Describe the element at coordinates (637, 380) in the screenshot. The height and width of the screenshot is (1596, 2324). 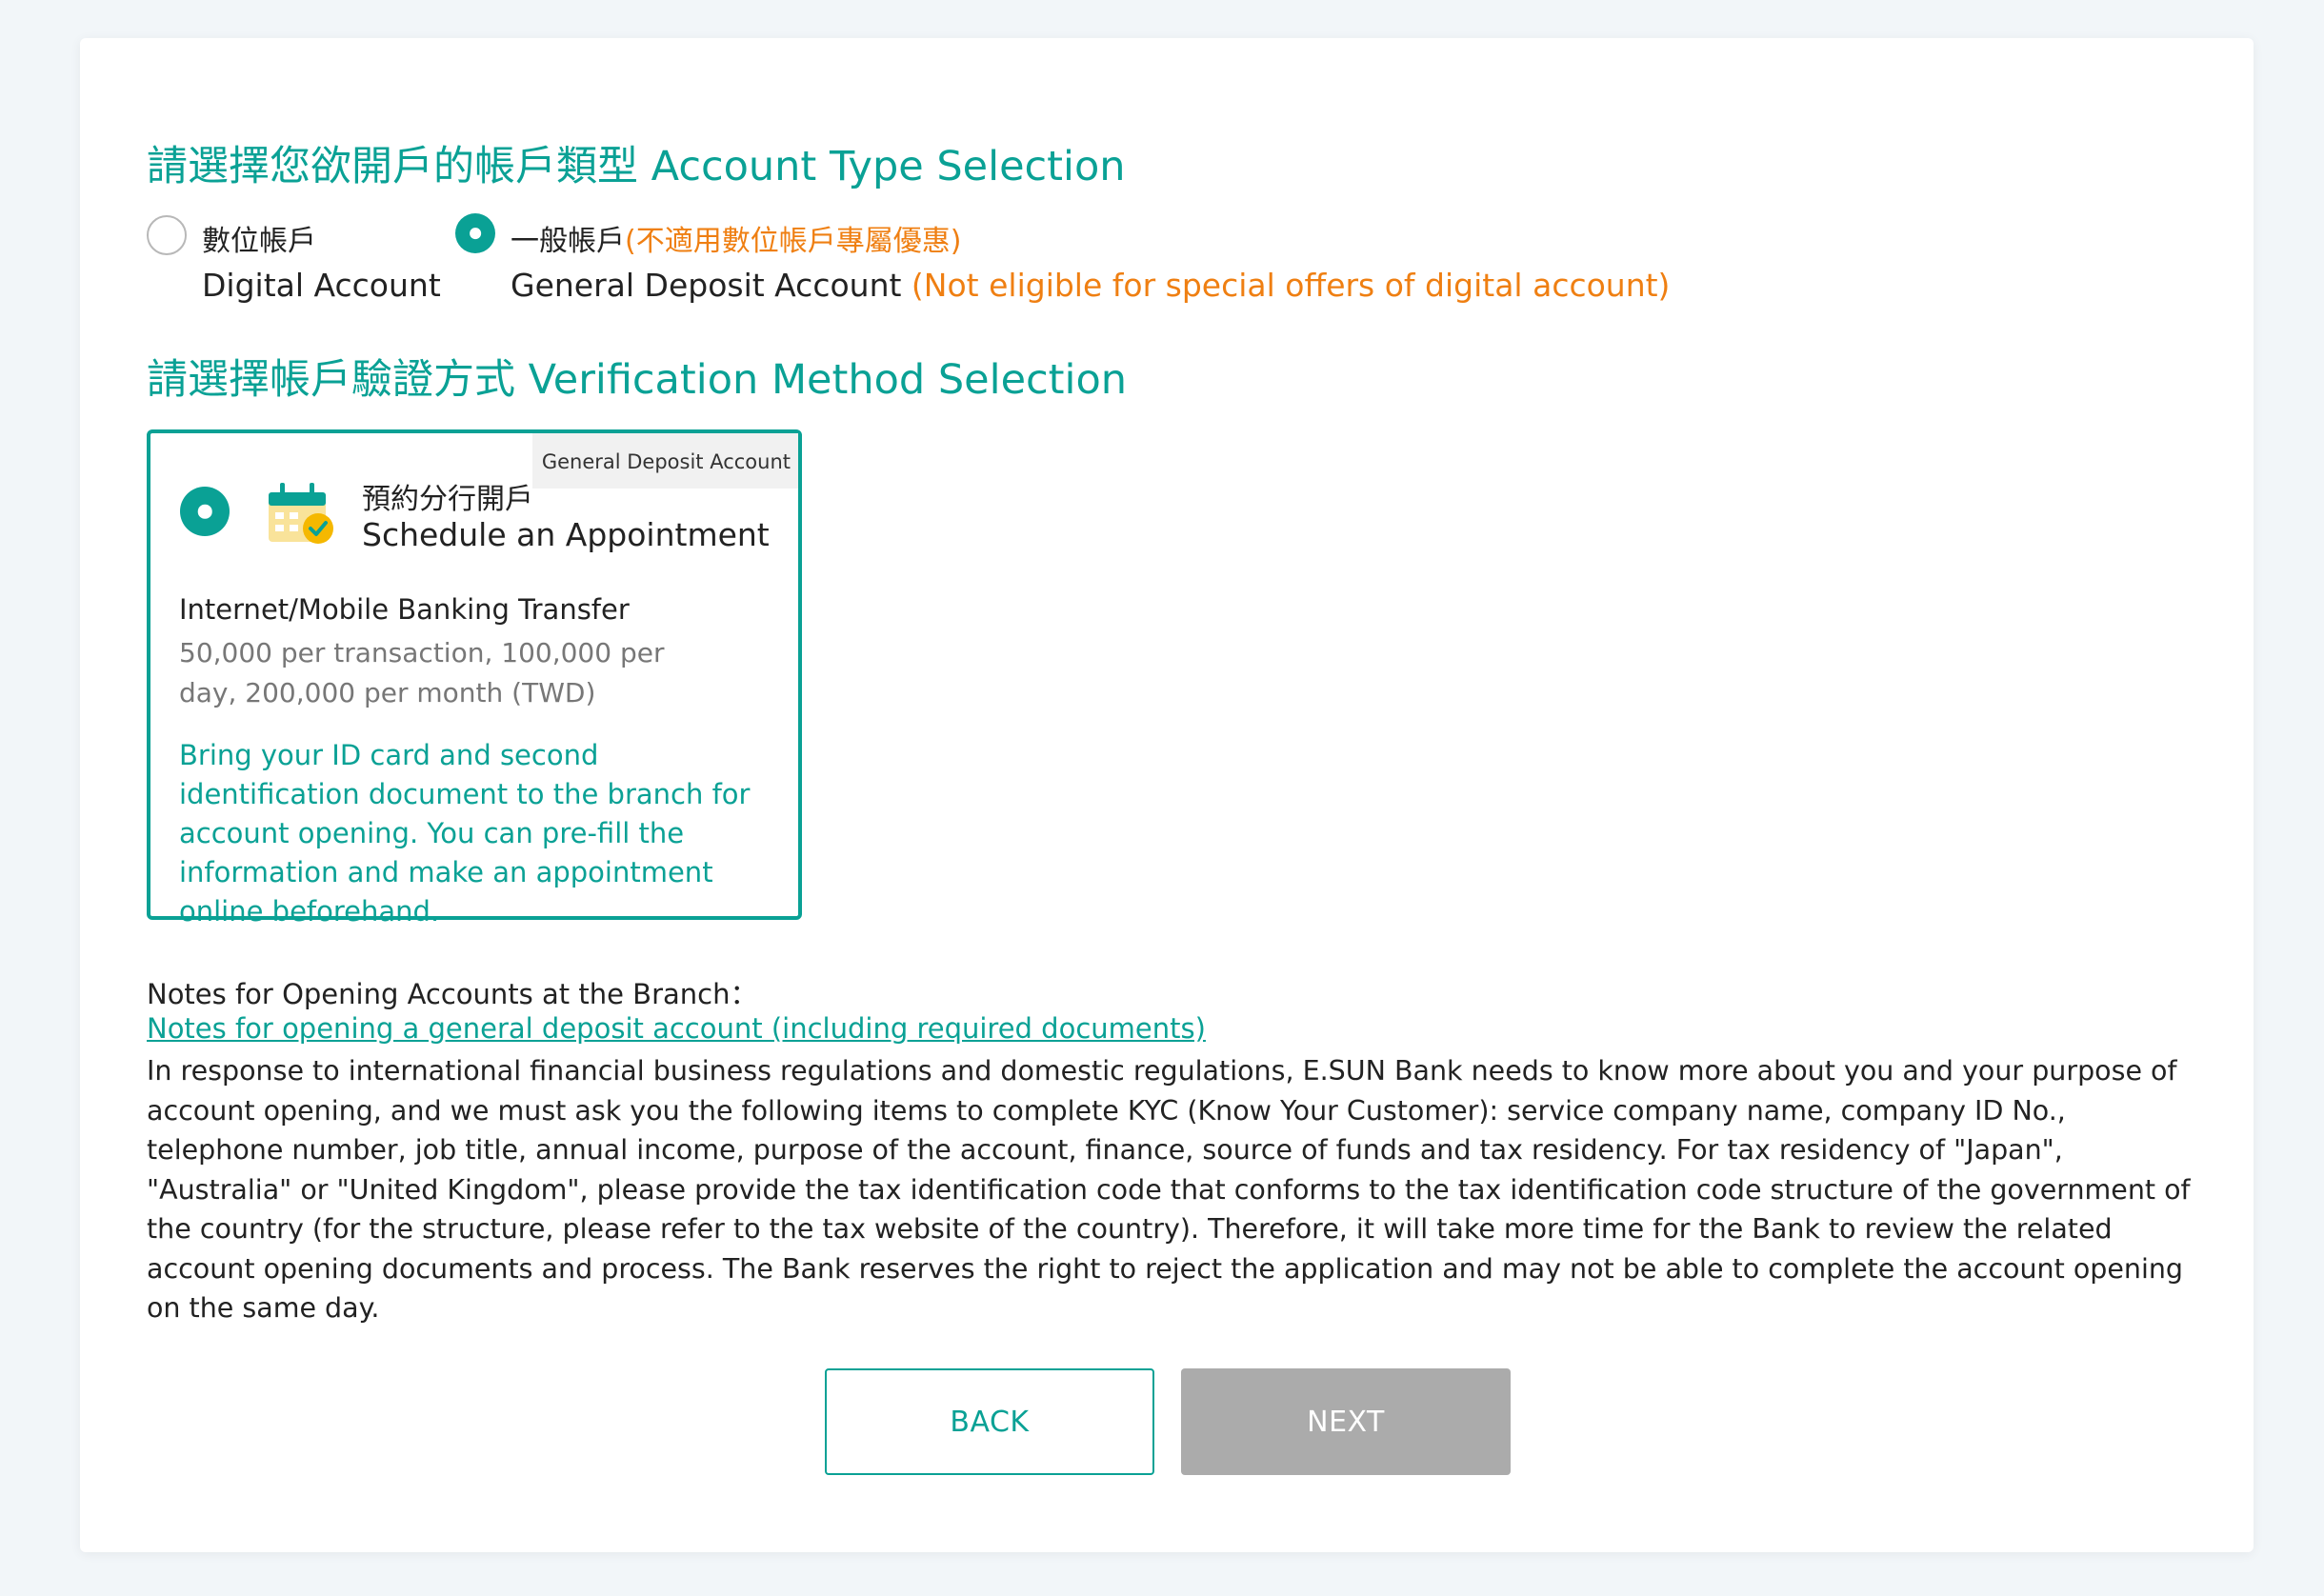
I see `verification-title: 請選擇帳戶驗證方式 Verification Method Selection` at that location.